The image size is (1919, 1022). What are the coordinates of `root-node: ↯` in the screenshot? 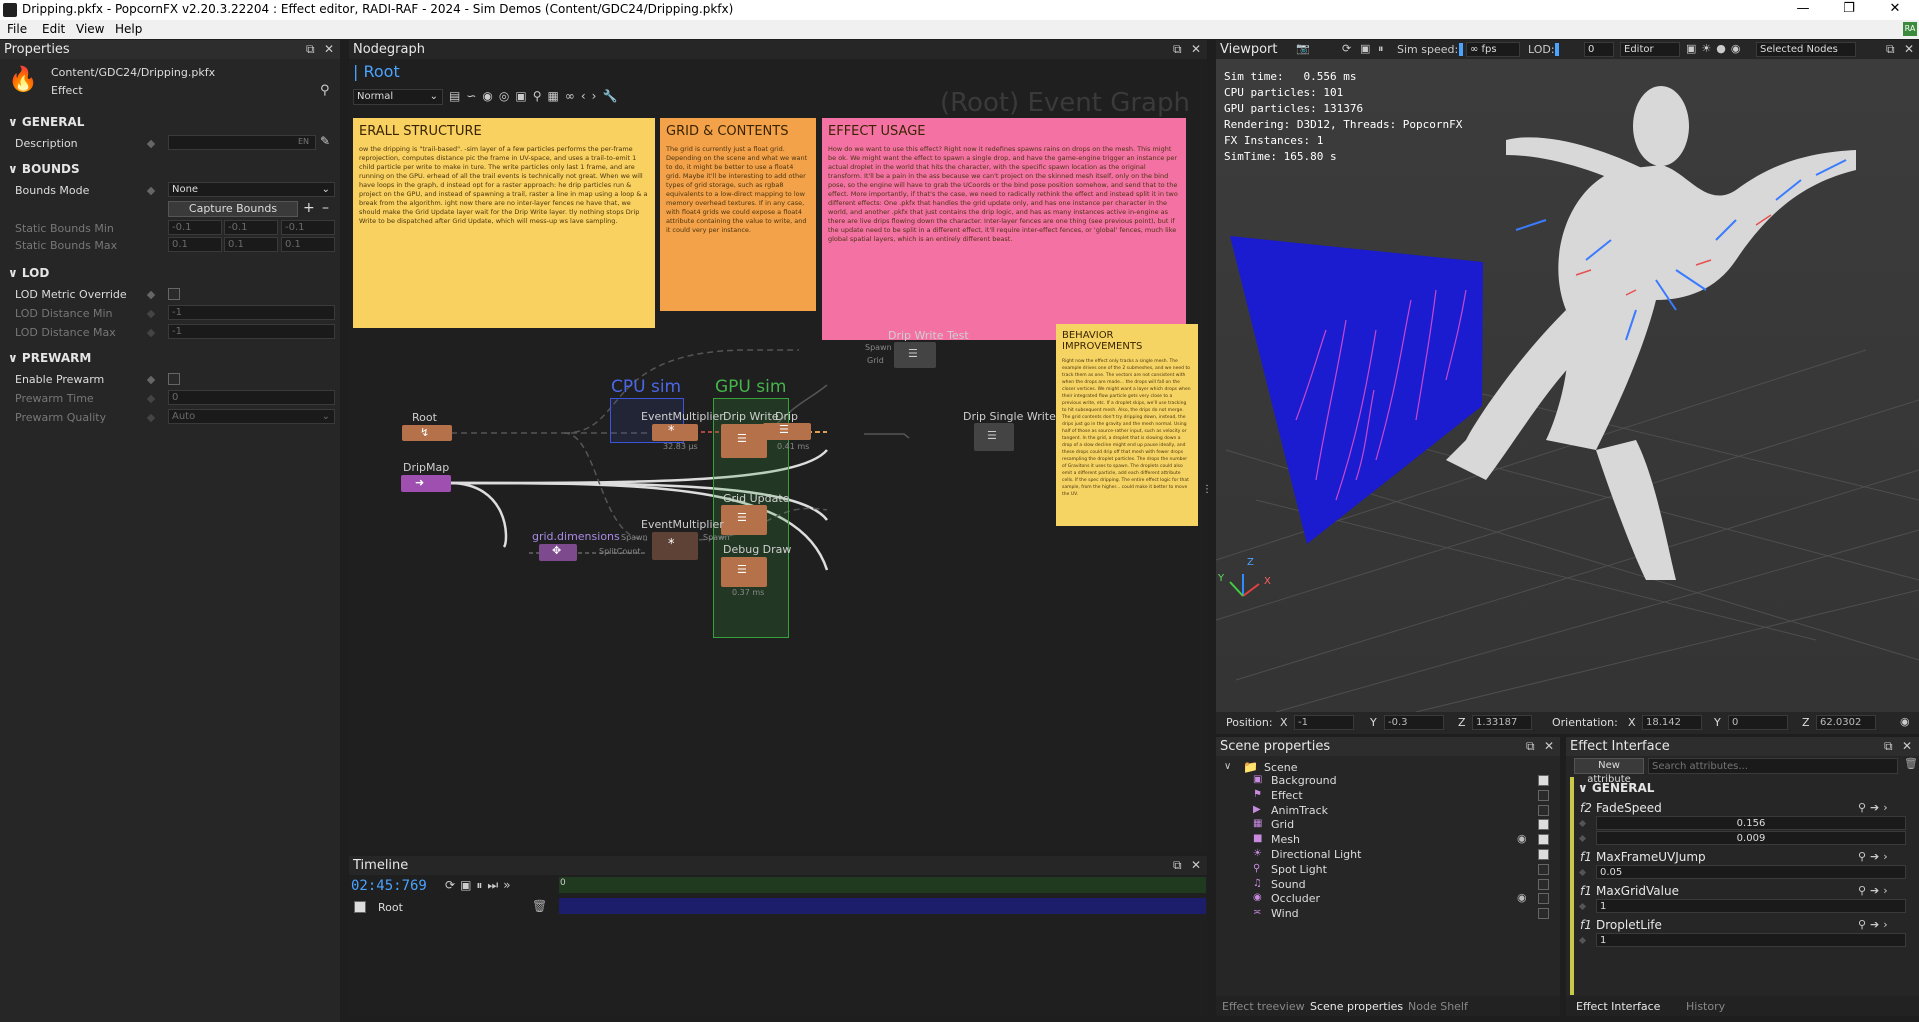 It's located at (427, 433).